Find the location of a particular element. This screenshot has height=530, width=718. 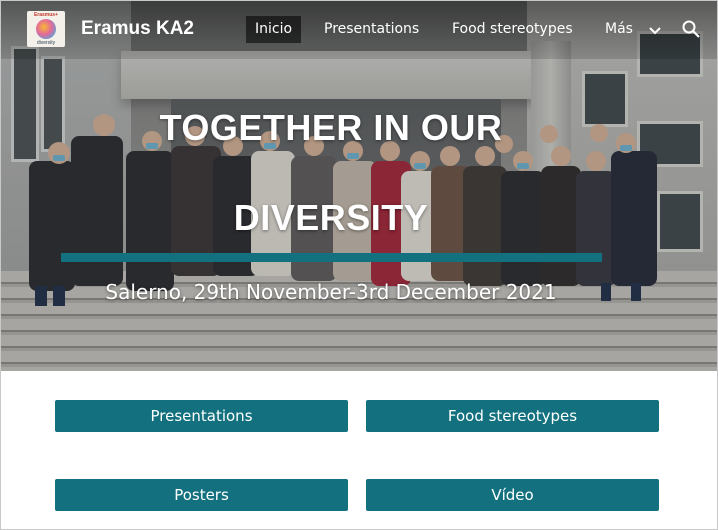

presentations-button: Presentations is located at coordinates (201, 416).